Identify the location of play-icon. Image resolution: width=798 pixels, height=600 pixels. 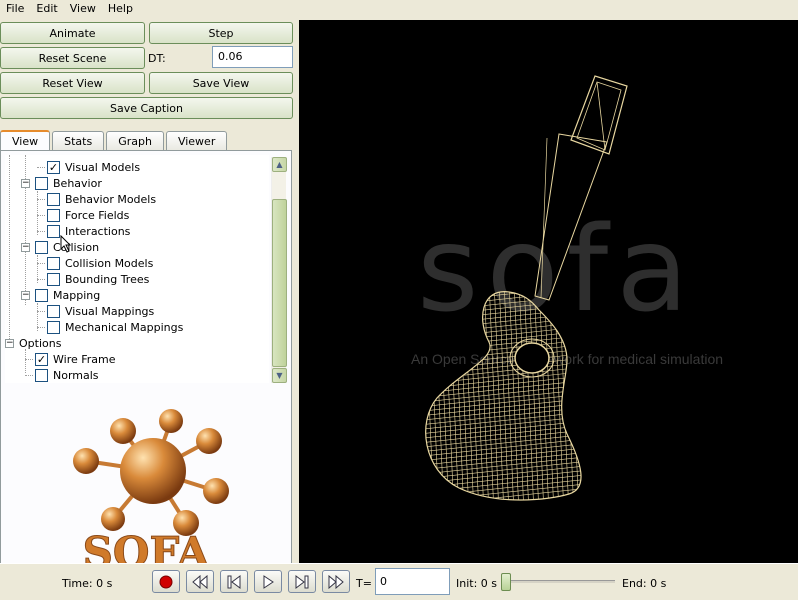
(268, 581).